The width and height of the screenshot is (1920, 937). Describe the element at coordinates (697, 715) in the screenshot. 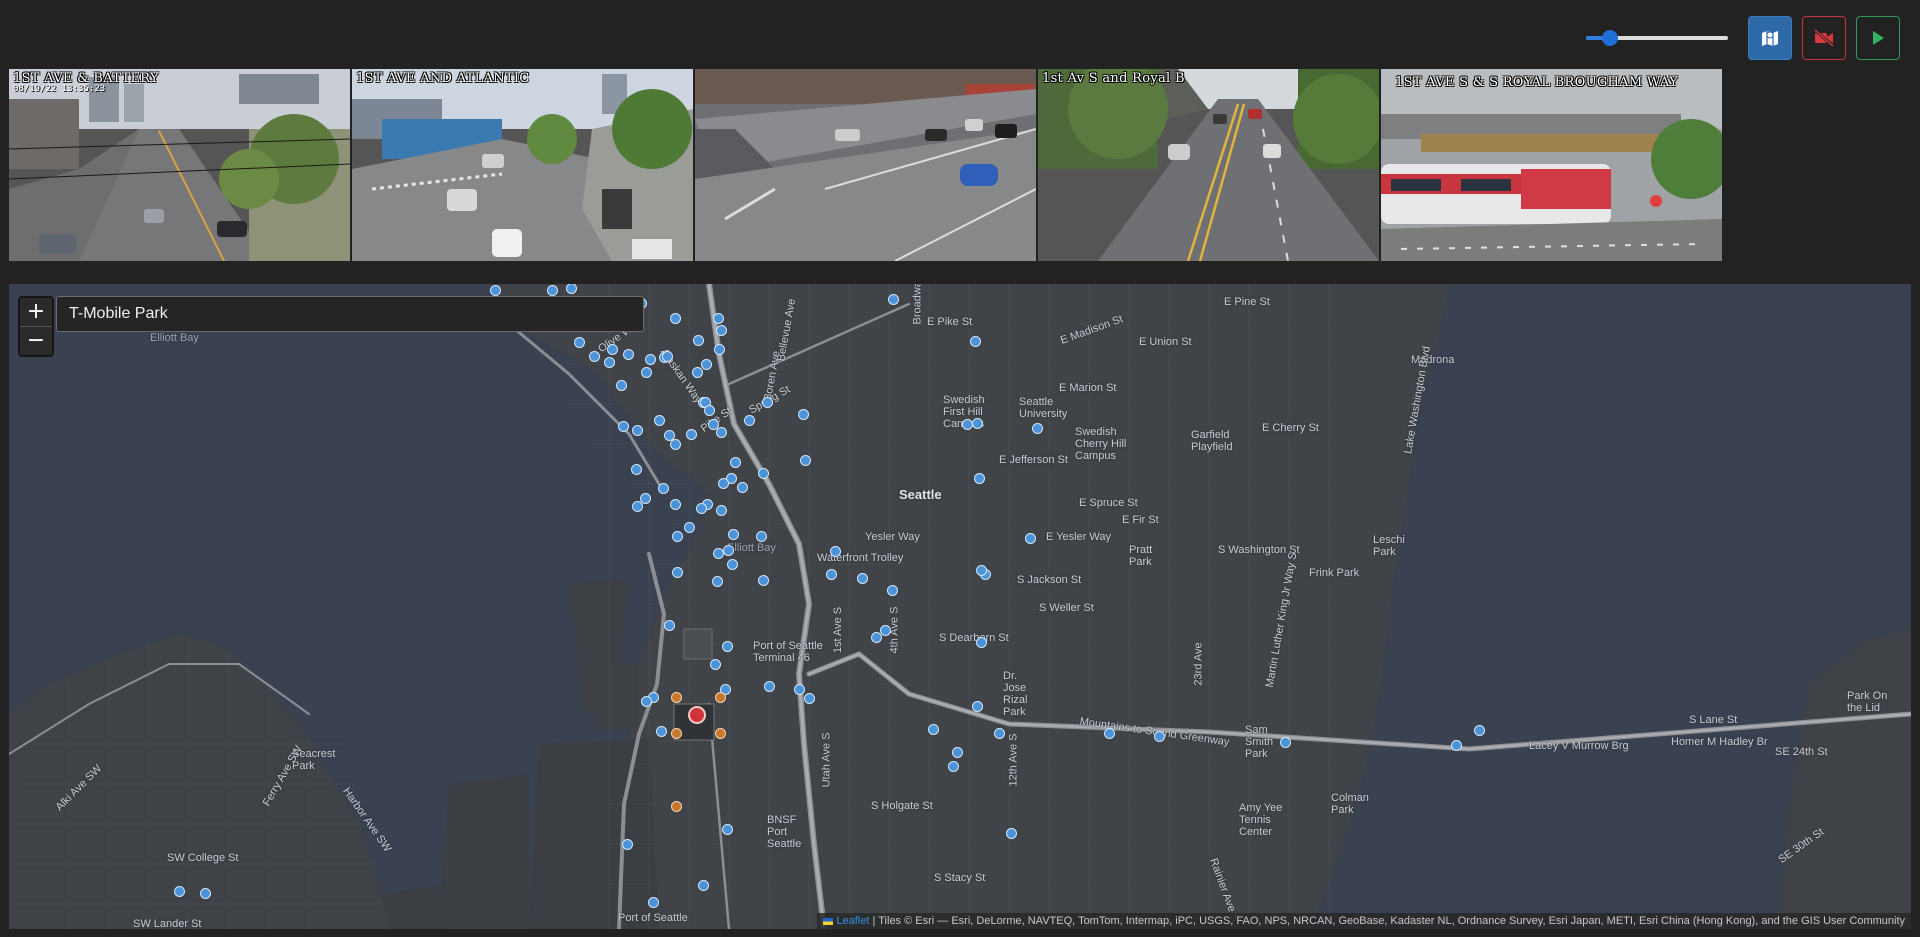

I see `search-result-marker` at that location.